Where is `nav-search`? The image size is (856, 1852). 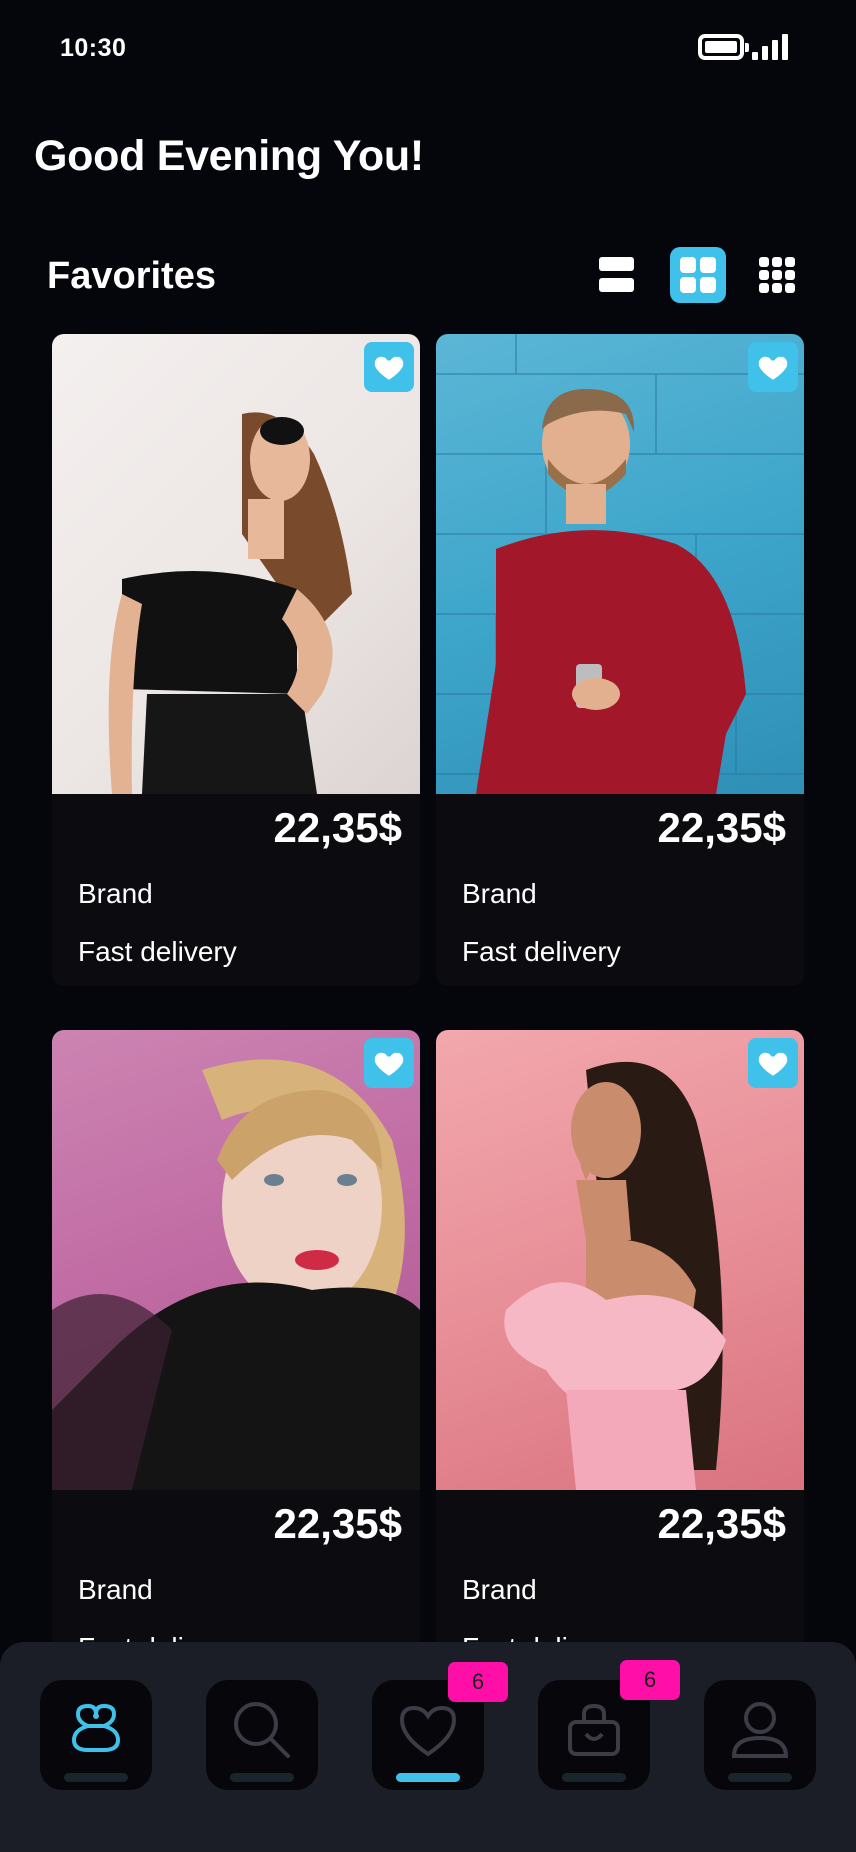 nav-search is located at coordinates (262, 1735).